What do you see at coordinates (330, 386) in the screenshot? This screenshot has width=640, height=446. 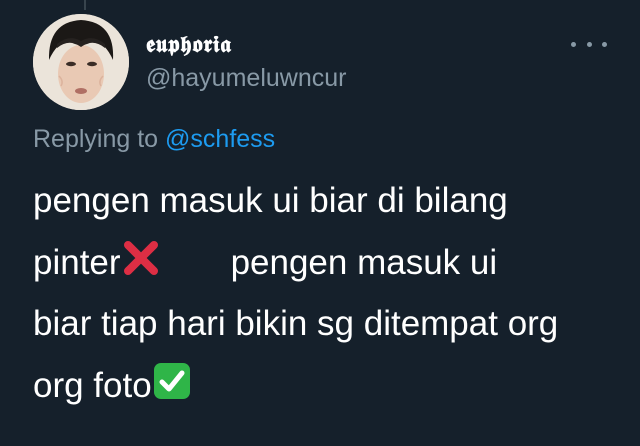 I see `tweet-line: org foto` at bounding box center [330, 386].